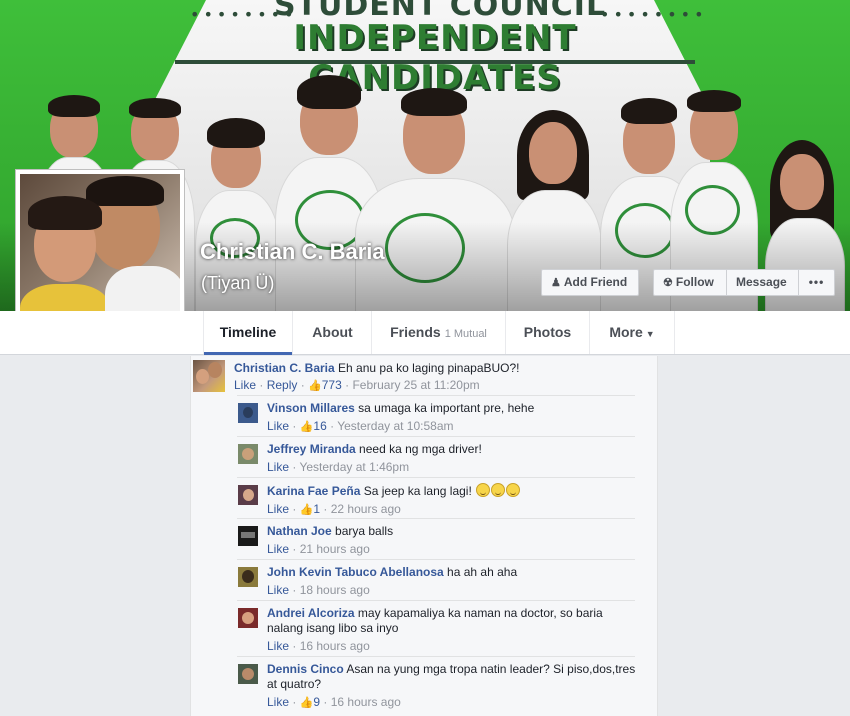 The image size is (850, 716). I want to click on reply-text: Sa jeep ka lang lagi!, so click(417, 491).